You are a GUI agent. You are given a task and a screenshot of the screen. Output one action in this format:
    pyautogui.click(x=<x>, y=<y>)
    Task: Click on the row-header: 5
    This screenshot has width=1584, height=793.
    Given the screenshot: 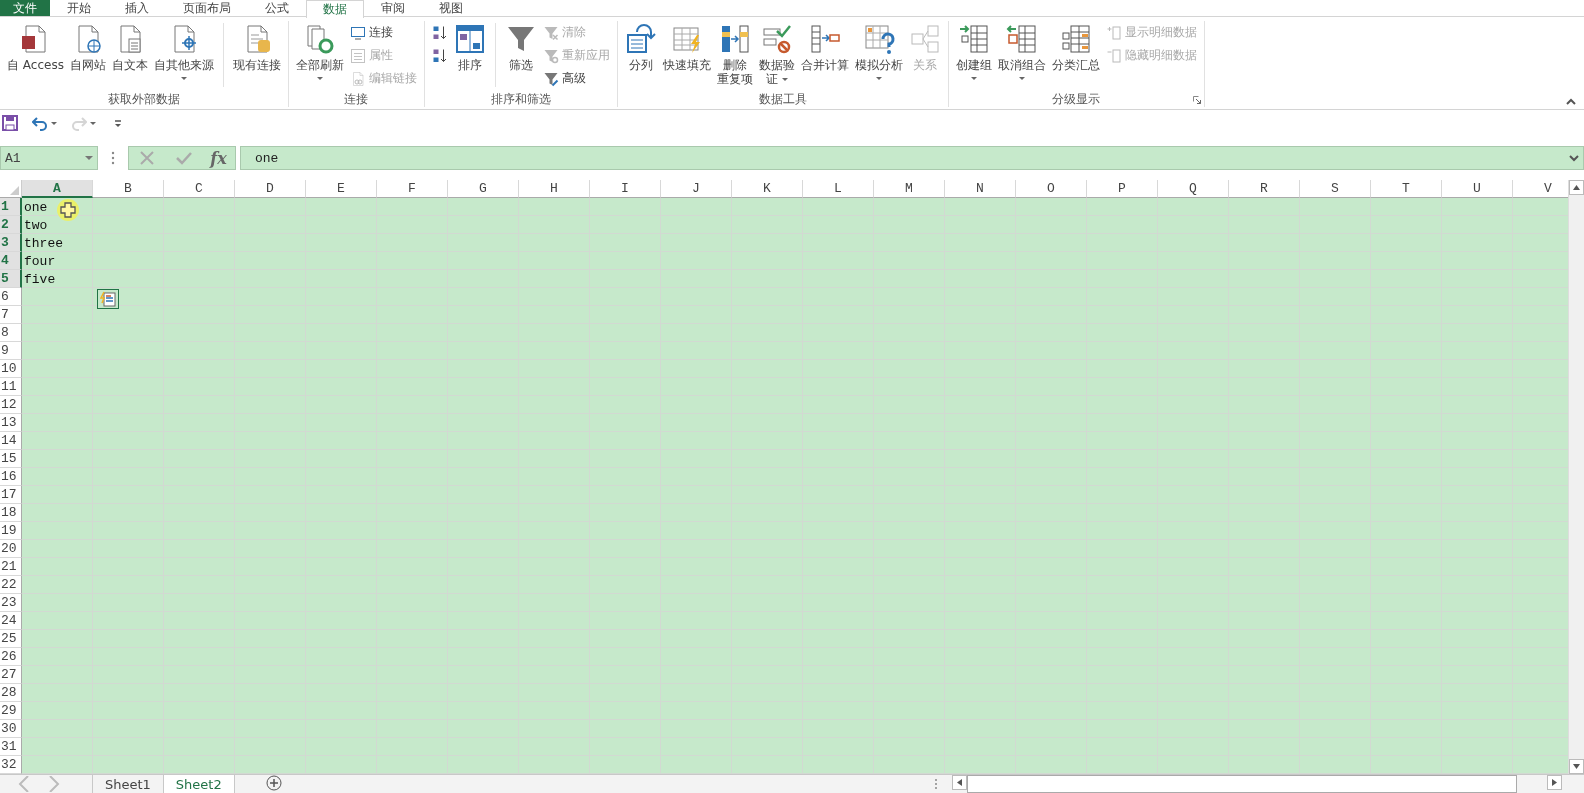 What is the action you would take?
    pyautogui.click(x=11, y=279)
    